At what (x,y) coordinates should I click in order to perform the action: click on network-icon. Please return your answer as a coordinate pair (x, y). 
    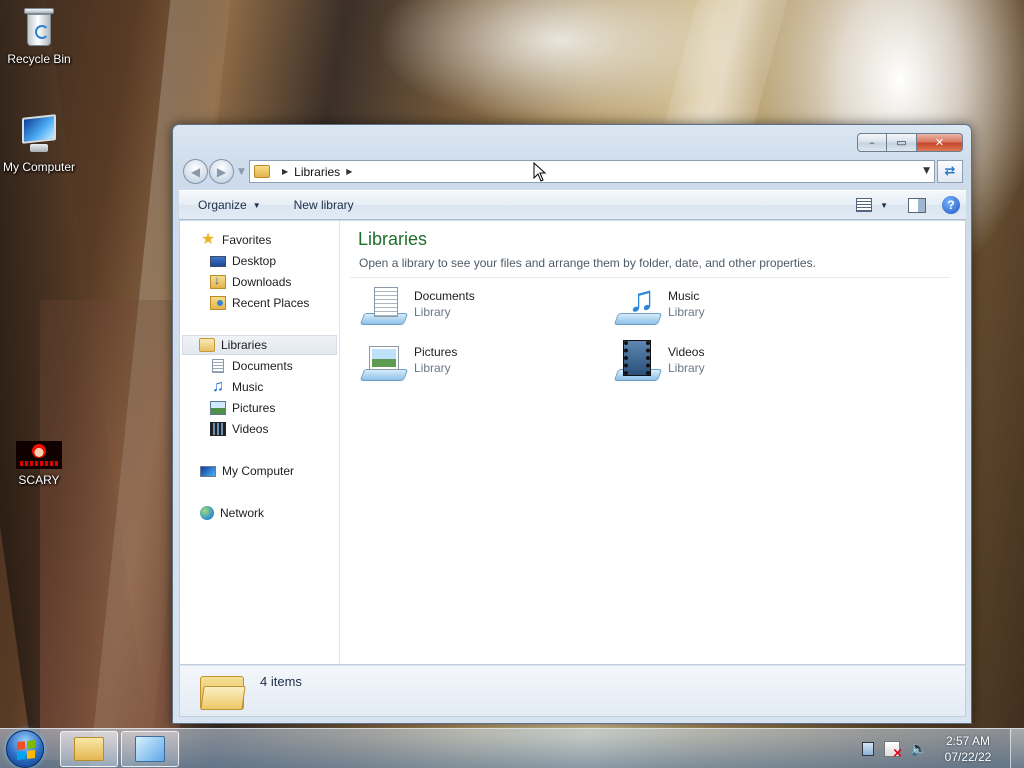
    Looking at the image, I should click on (207, 513).